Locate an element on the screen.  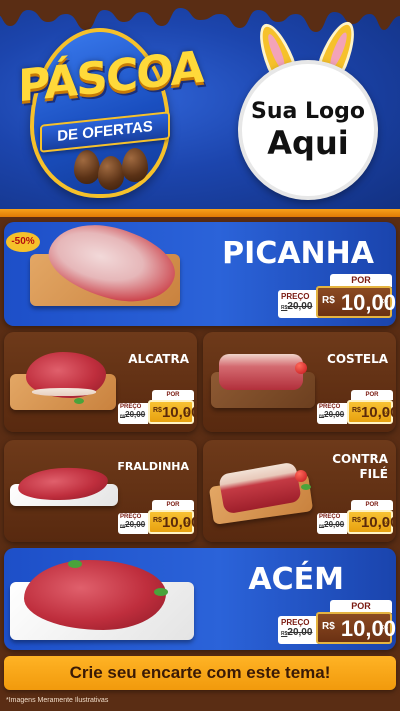
product-name-line1: CONTRA is located at coordinates (360, 459).